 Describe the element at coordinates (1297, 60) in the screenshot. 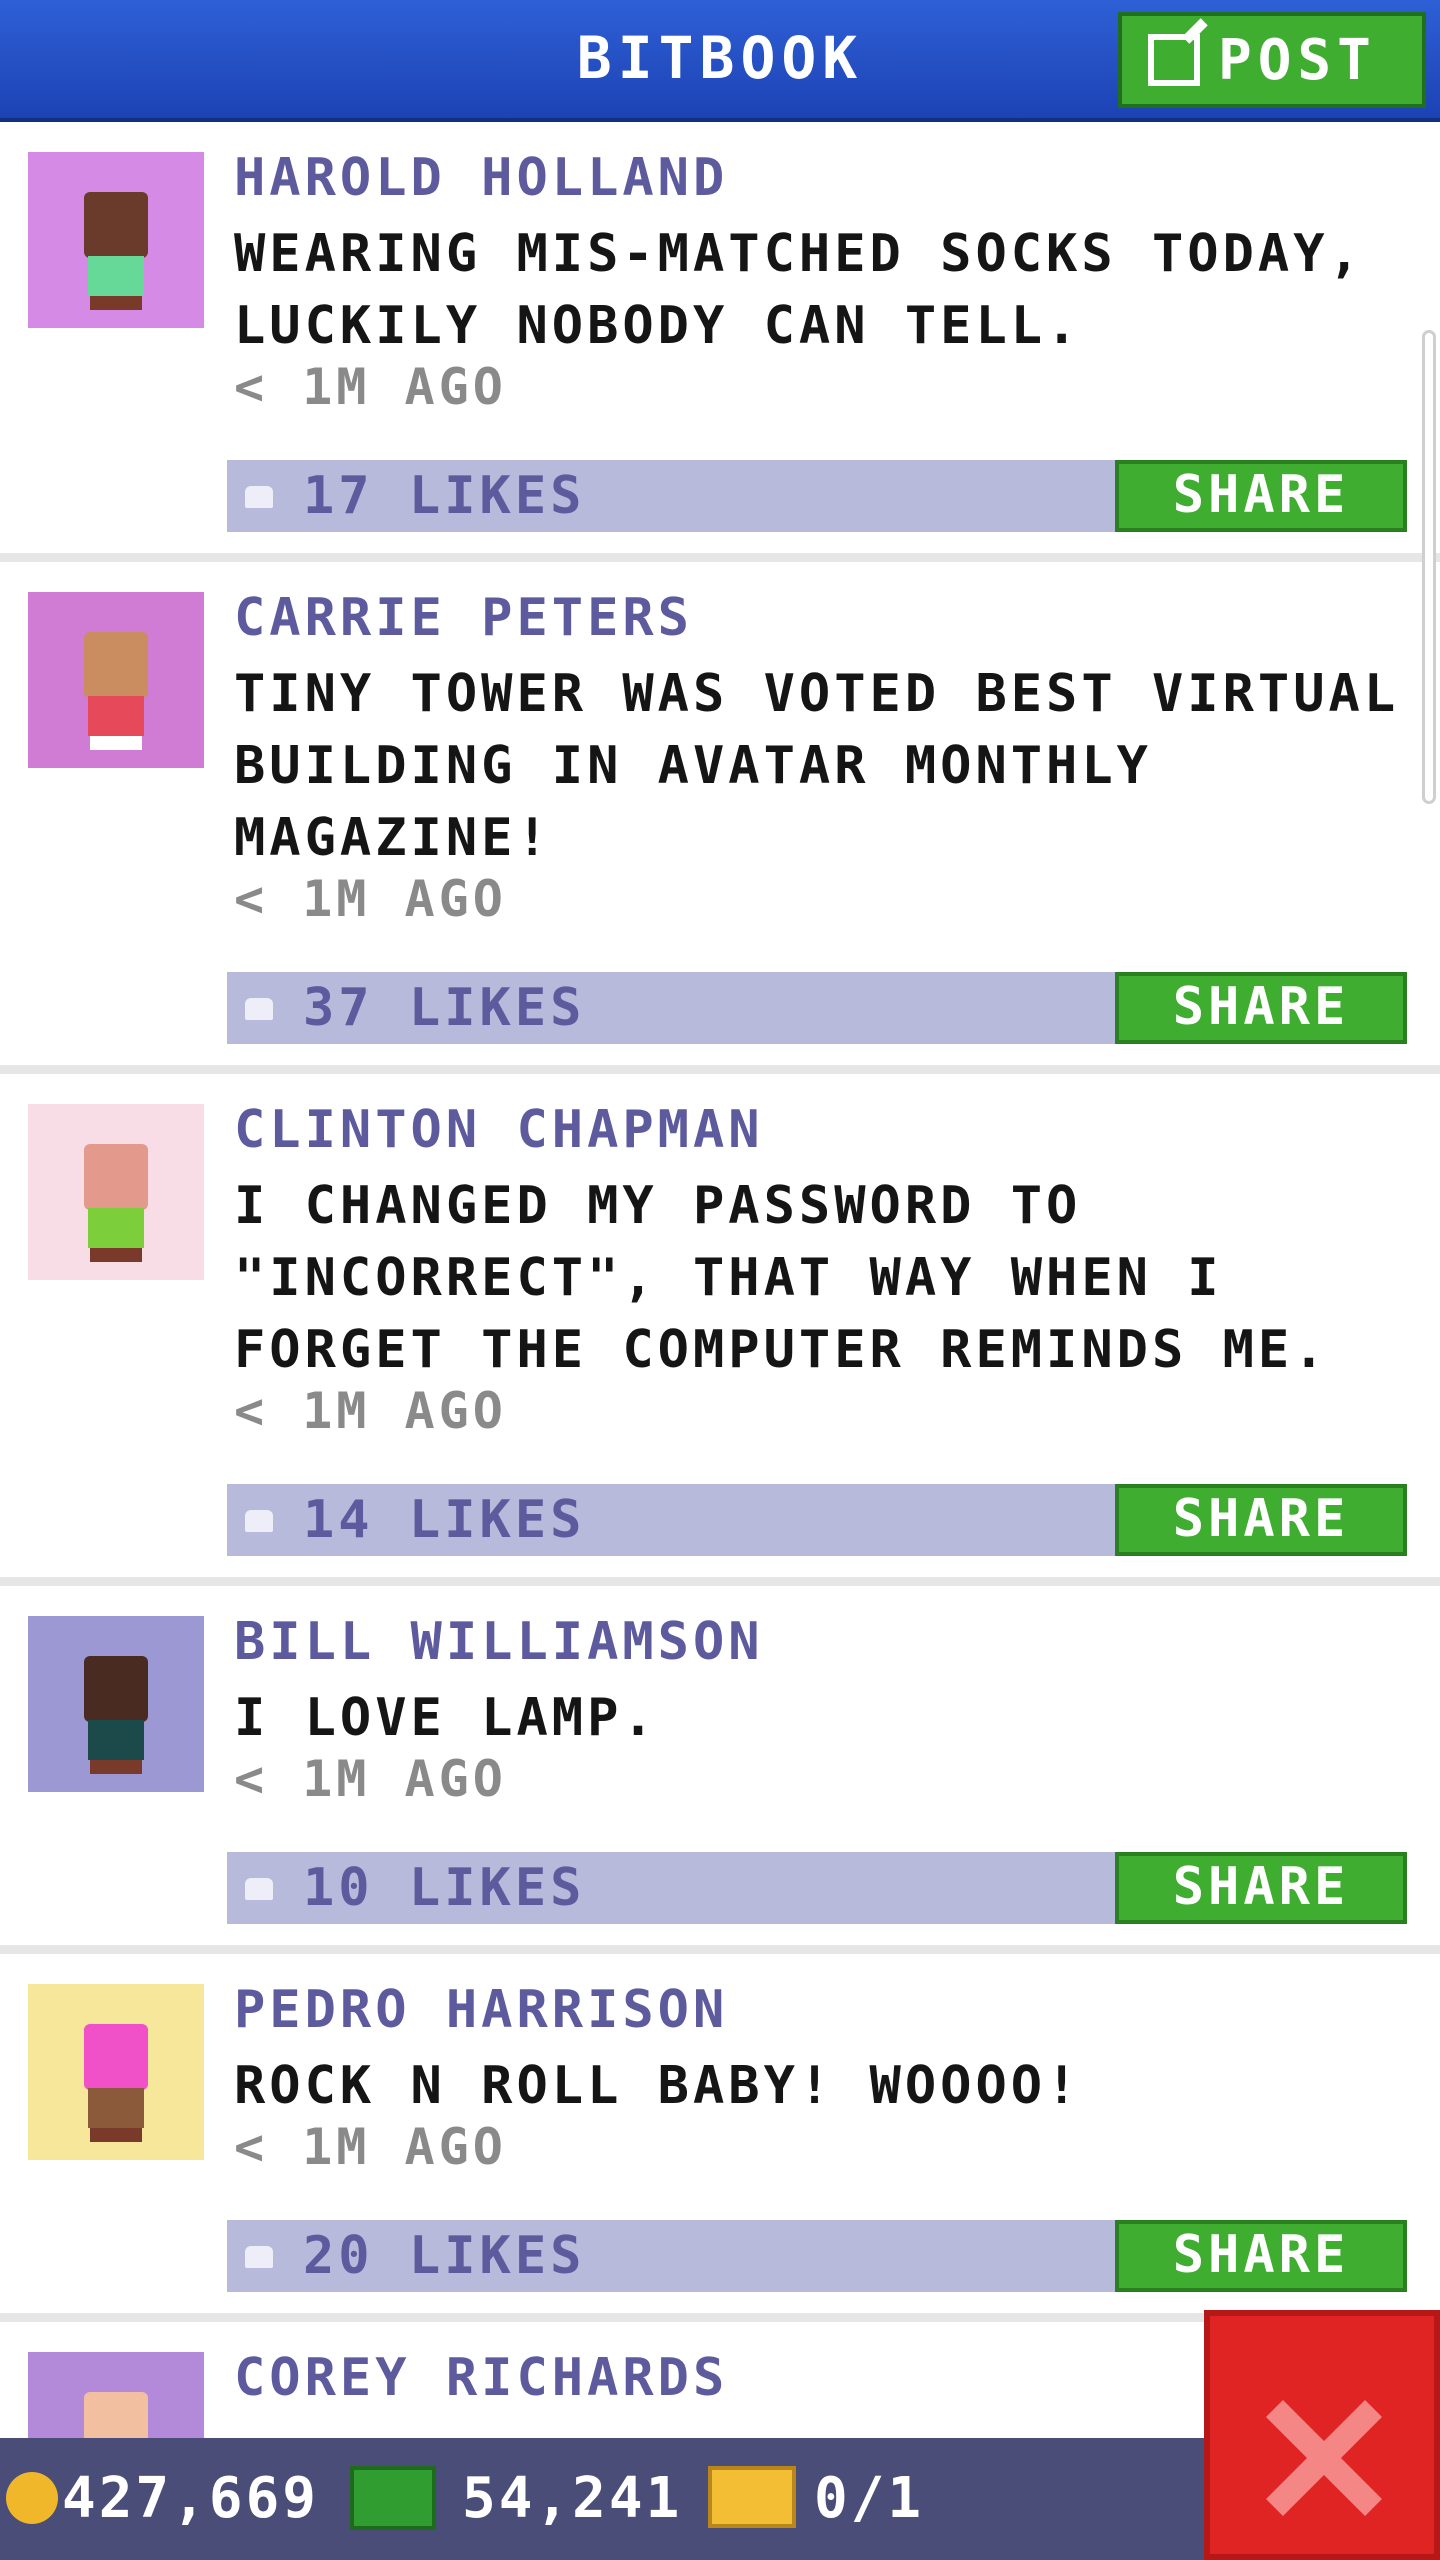

I see `post-button-label: POST` at that location.